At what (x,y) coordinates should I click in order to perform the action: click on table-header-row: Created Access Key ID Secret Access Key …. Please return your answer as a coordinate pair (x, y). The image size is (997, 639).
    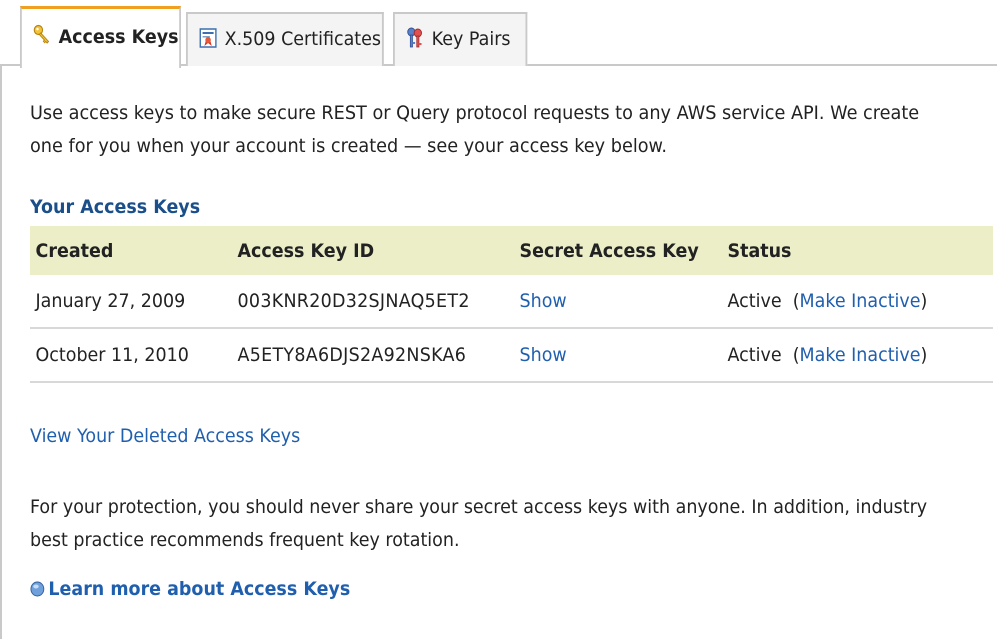
    Looking at the image, I should click on (511, 250).